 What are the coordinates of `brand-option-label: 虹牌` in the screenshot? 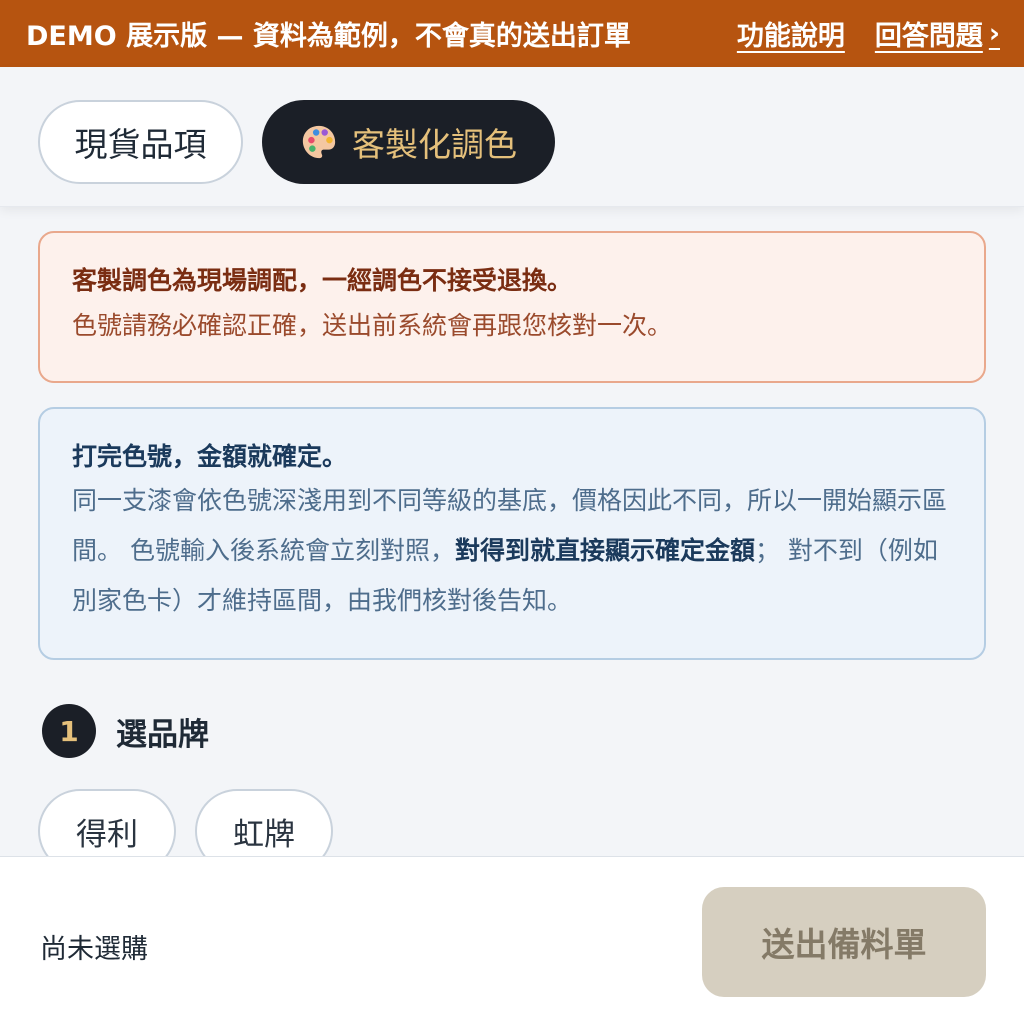 It's located at (264, 834).